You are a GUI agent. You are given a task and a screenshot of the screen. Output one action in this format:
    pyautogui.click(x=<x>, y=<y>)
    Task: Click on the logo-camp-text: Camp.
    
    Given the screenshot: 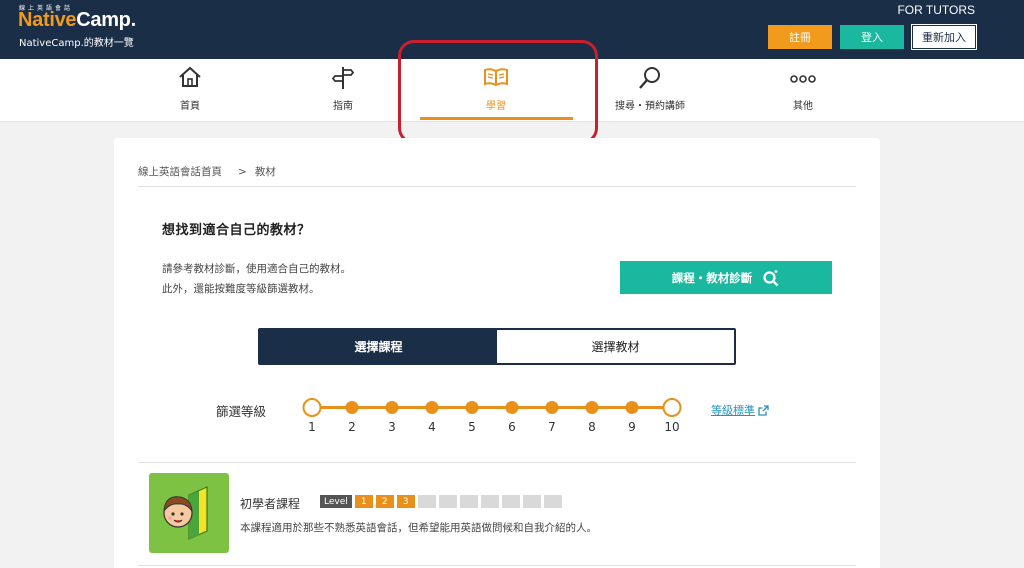 What is the action you would take?
    pyautogui.click(x=106, y=20)
    